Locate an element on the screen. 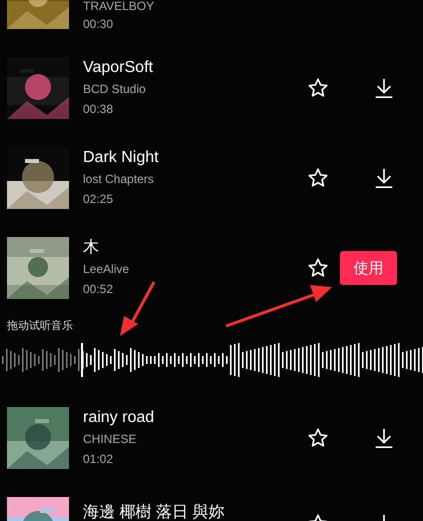 This screenshot has width=423, height=521. use-button: 使用 is located at coordinates (368, 268).